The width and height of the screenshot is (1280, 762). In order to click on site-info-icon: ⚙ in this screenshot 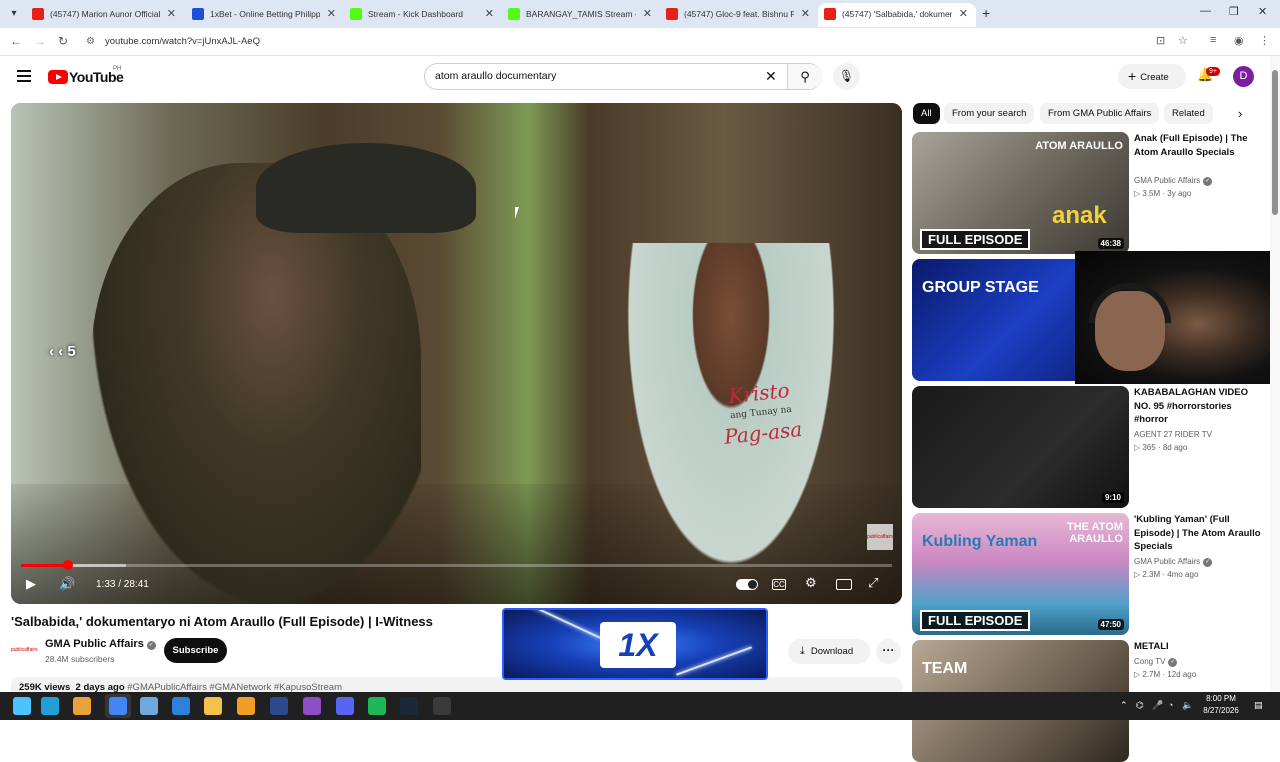, I will do `click(90, 42)`.